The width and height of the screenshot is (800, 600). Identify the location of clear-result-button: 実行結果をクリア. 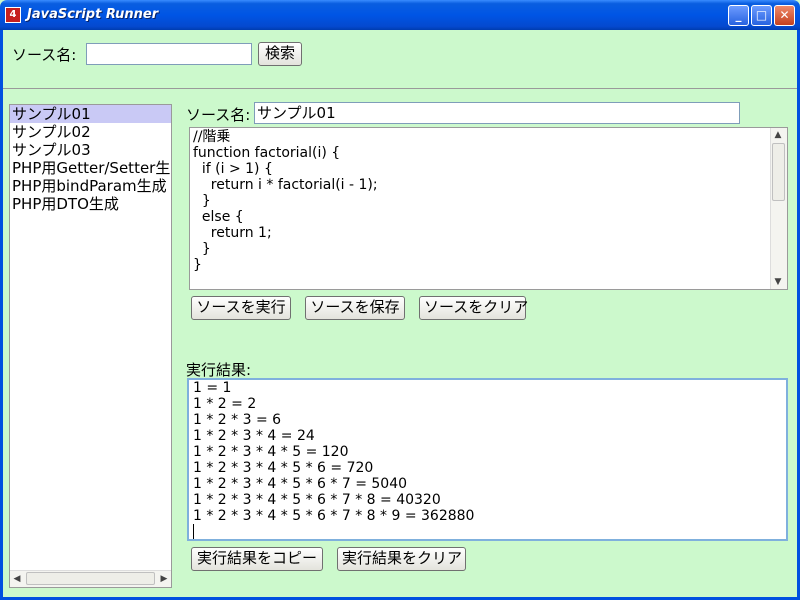
(401, 559).